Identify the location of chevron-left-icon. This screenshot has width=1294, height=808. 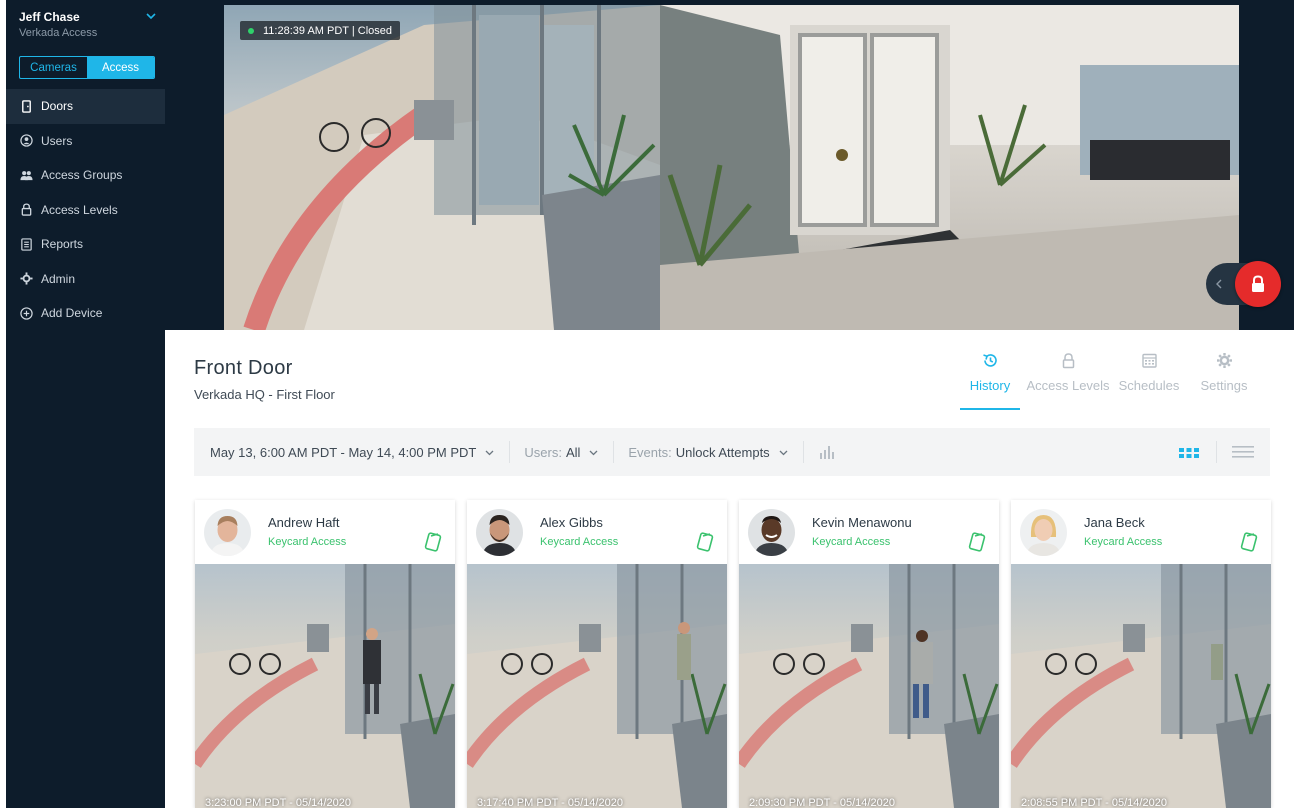
(1219, 284).